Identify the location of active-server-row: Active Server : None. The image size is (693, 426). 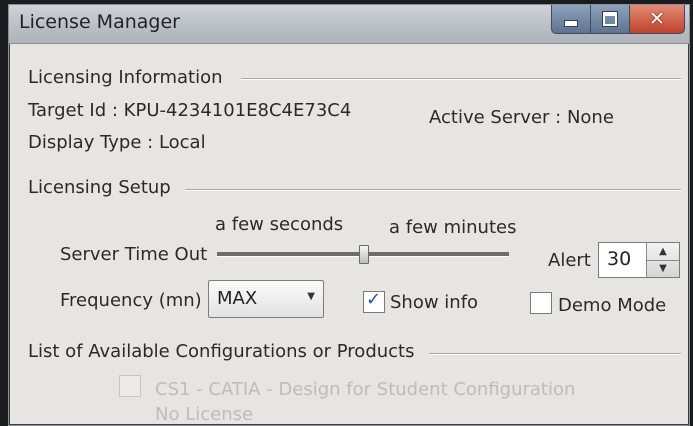
(521, 117).